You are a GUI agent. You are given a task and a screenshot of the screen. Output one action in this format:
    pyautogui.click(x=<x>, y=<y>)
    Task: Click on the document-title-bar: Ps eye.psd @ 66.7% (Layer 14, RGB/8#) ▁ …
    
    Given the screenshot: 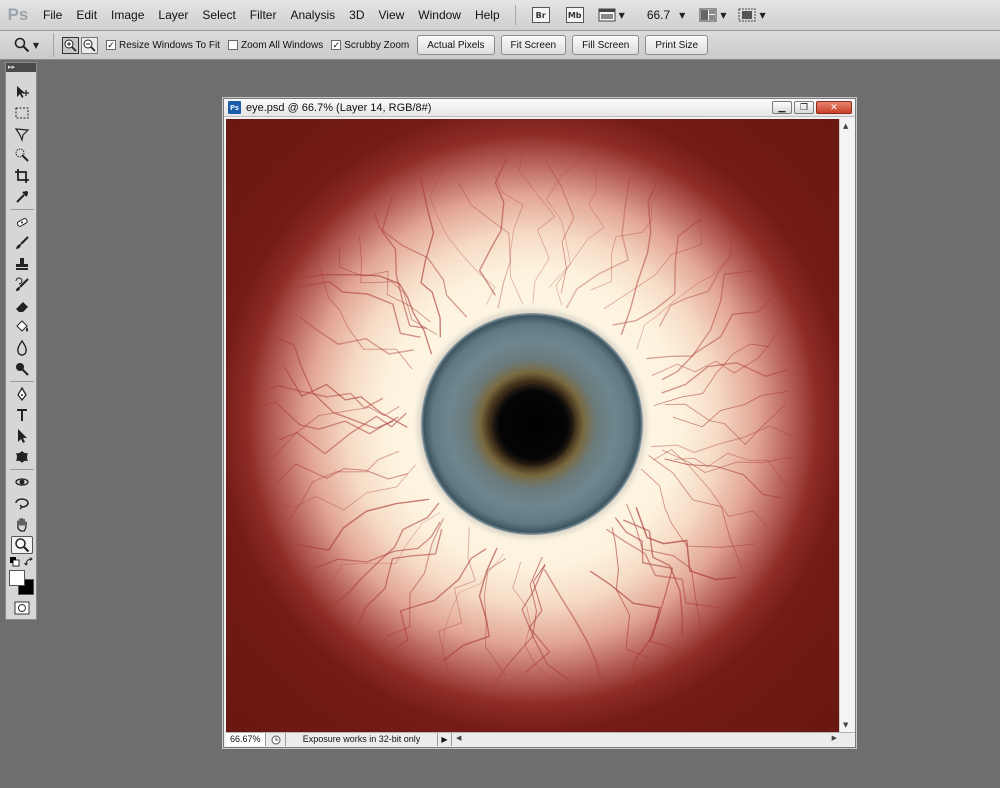 What is the action you would take?
    pyautogui.click(x=539, y=108)
    